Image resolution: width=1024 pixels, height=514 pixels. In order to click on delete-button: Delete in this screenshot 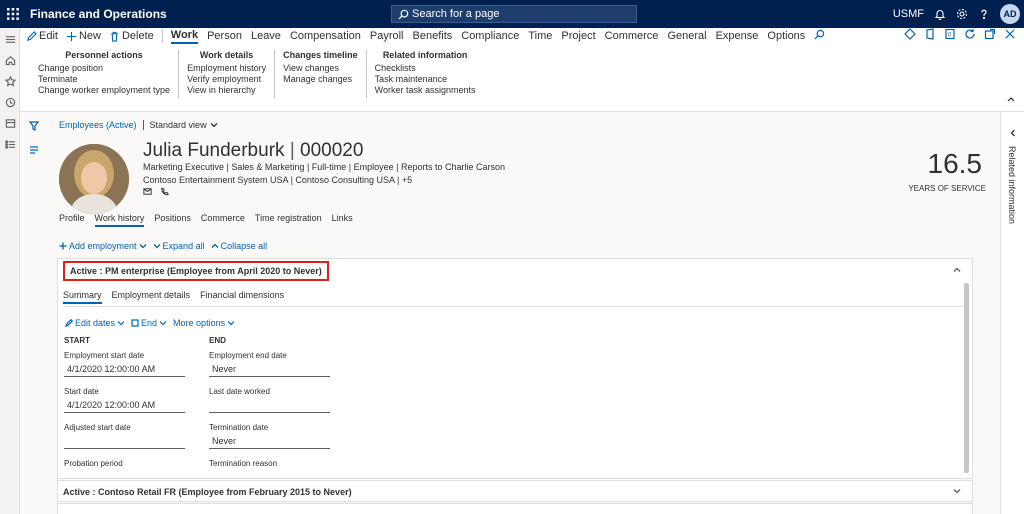, I will do `click(131, 36)`.